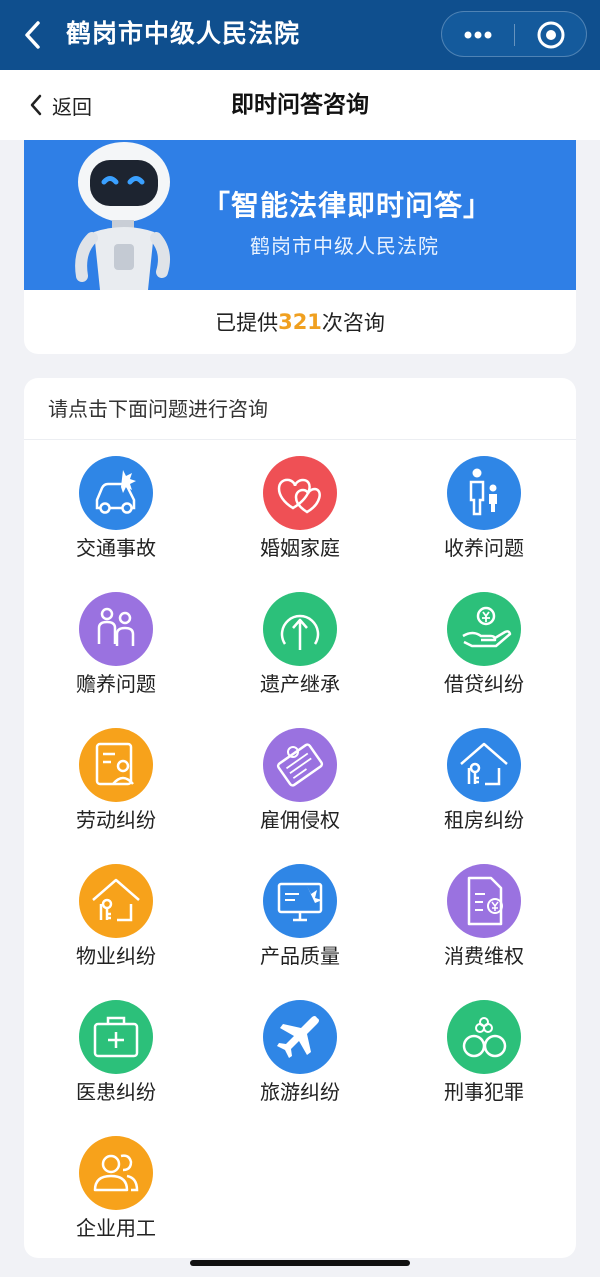  Describe the element at coordinates (116, 1092) in the screenshot. I see `category-label: 医患纠纷` at that location.